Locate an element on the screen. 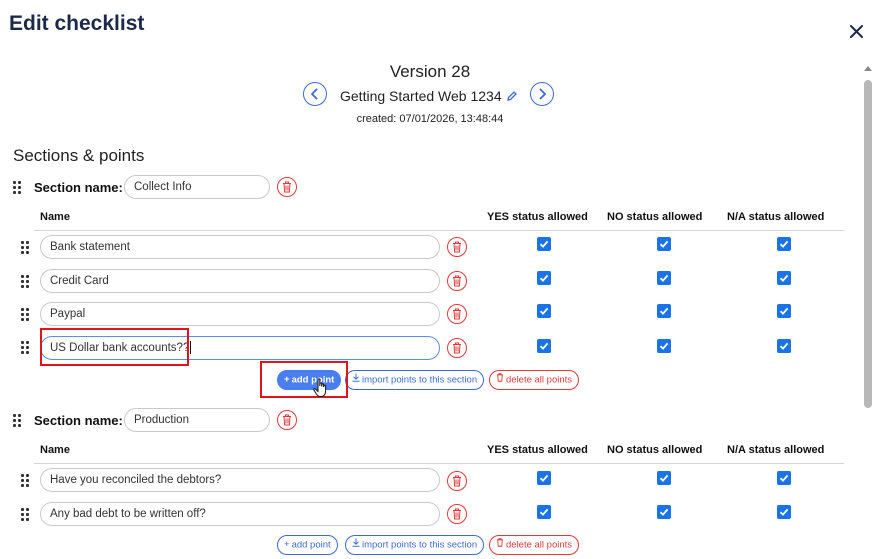 This screenshot has width=874, height=559. scrollbar is located at coordinates (868, 311).